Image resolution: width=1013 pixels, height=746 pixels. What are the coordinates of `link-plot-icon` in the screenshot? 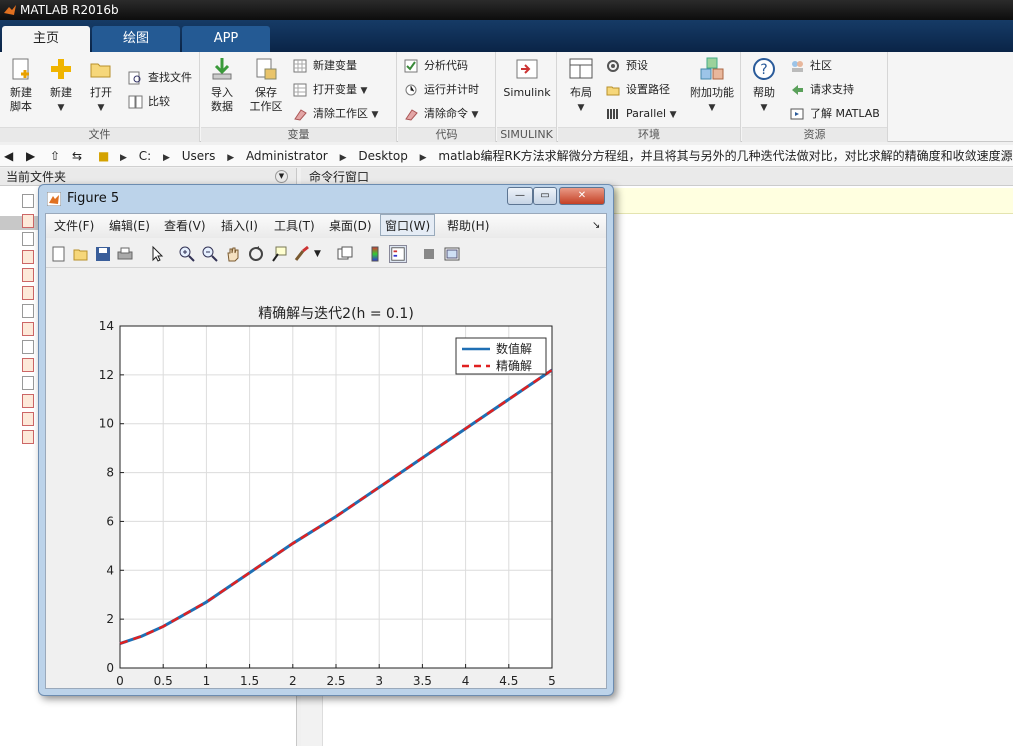 It's located at (345, 254).